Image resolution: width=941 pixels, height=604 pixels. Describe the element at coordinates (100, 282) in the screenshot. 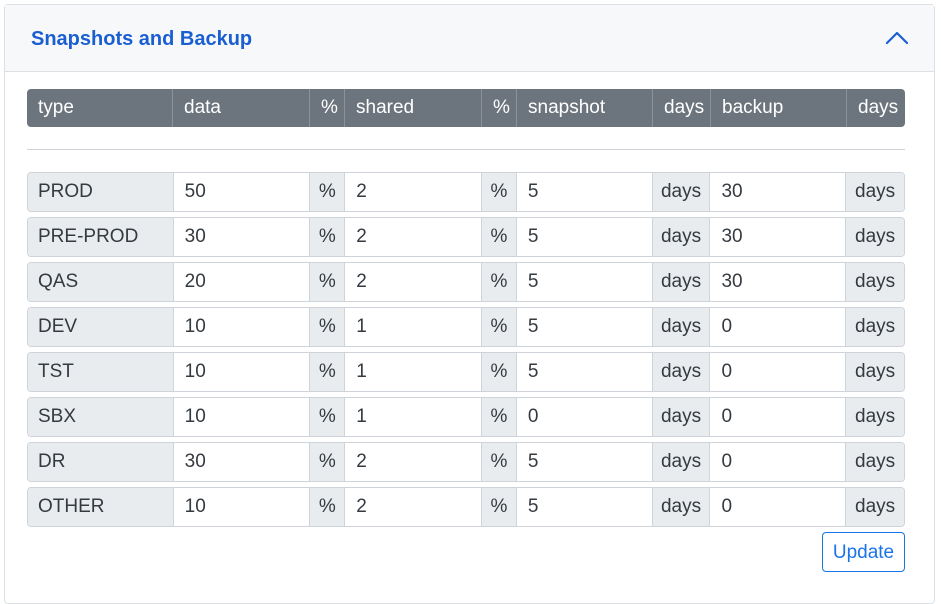

I see `type-label: QAS` at that location.